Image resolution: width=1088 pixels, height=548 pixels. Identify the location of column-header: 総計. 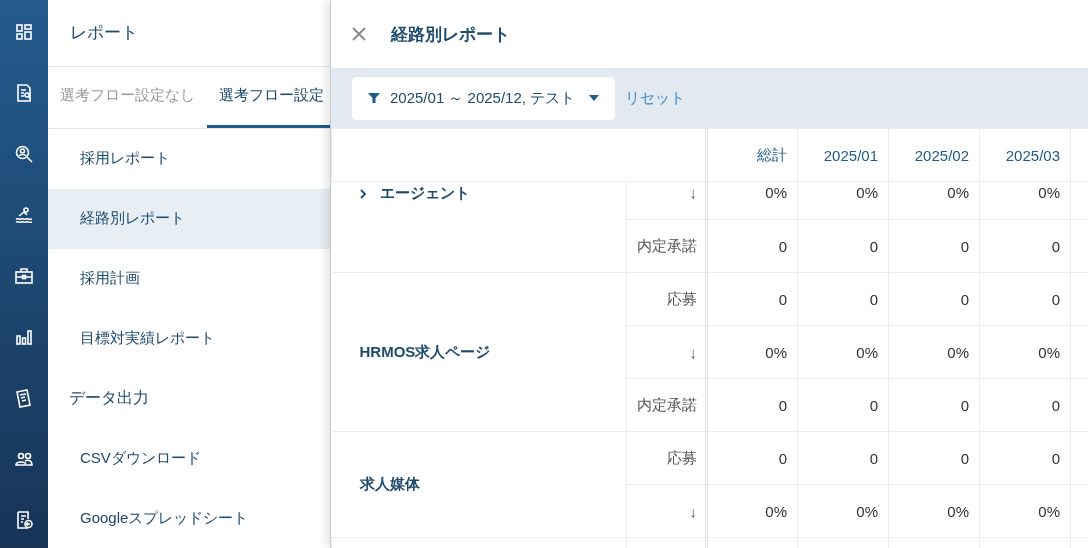
(772, 154).